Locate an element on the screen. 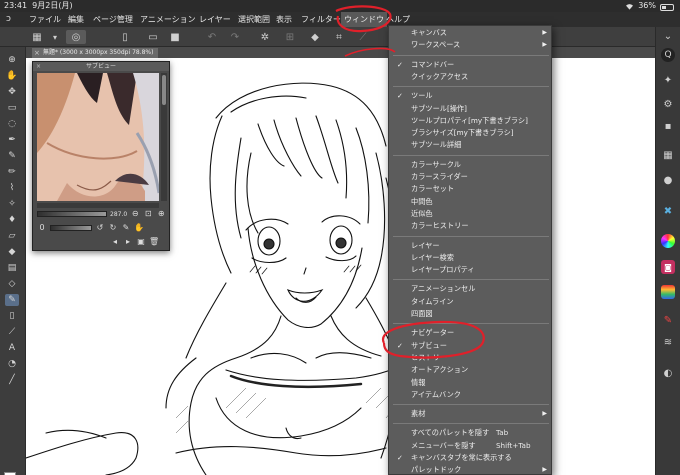 This screenshot has height=475, width=680. snap-icon: ✲ is located at coordinates (265, 37).